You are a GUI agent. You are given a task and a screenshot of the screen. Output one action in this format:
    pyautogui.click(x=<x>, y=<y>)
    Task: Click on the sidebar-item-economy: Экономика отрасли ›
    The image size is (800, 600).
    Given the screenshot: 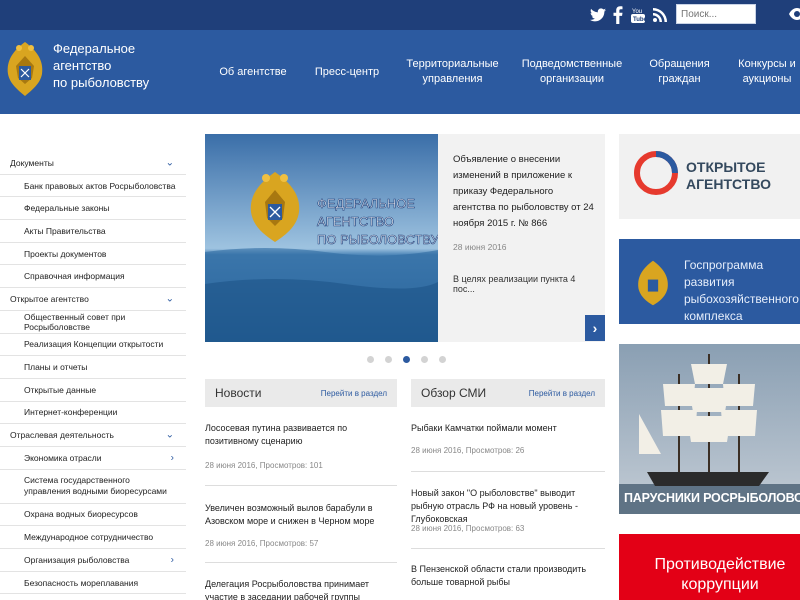 What is the action you would take?
    pyautogui.click(x=93, y=458)
    